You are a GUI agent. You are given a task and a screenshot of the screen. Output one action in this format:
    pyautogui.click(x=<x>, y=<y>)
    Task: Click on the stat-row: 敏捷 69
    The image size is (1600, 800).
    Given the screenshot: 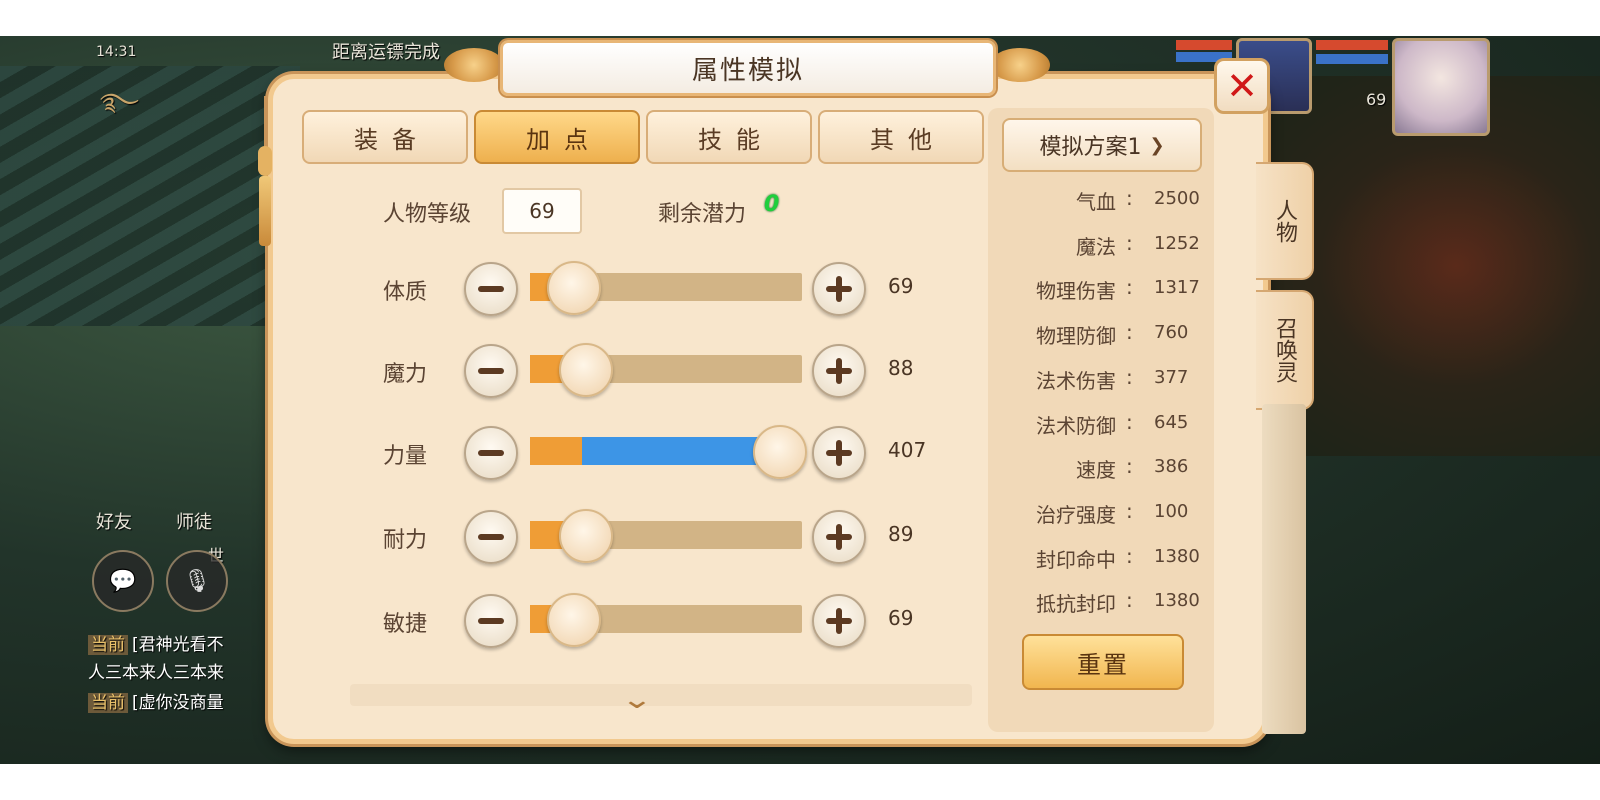 What is the action you would take?
    pyautogui.click(x=495, y=620)
    